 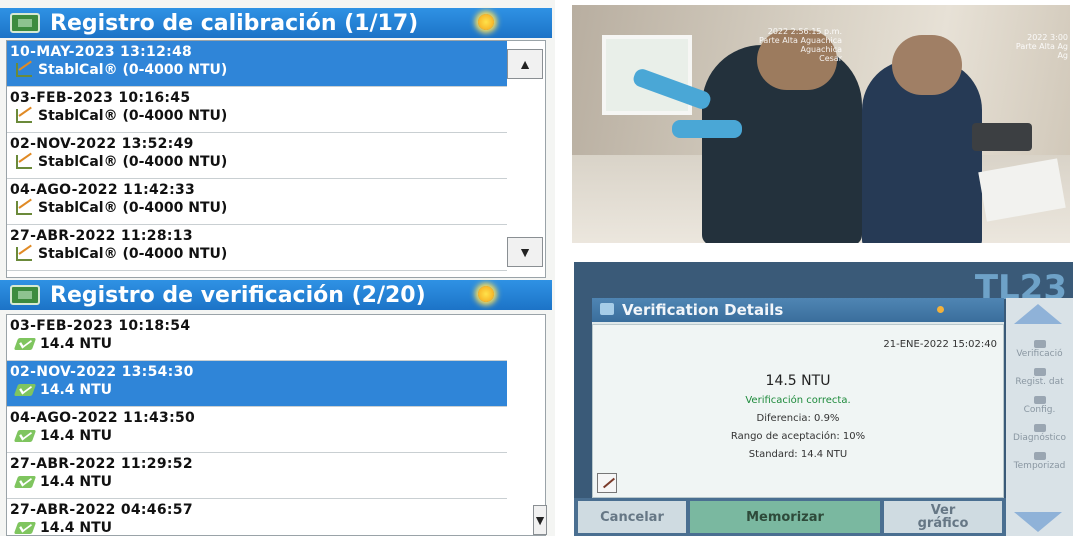 I want to click on scroll-up-arrow-icon, so click(x=1038, y=314).